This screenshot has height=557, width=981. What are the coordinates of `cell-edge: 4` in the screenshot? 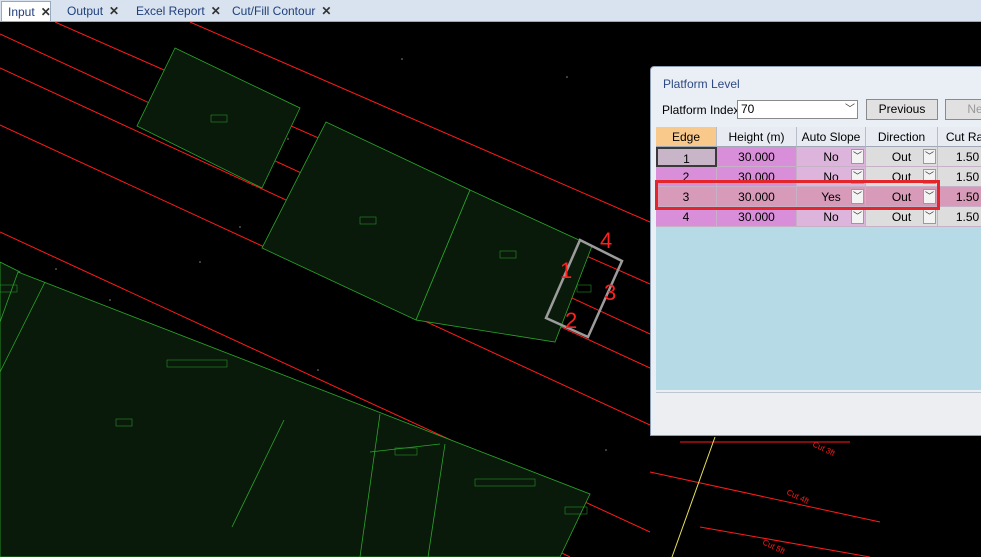 It's located at (686, 217).